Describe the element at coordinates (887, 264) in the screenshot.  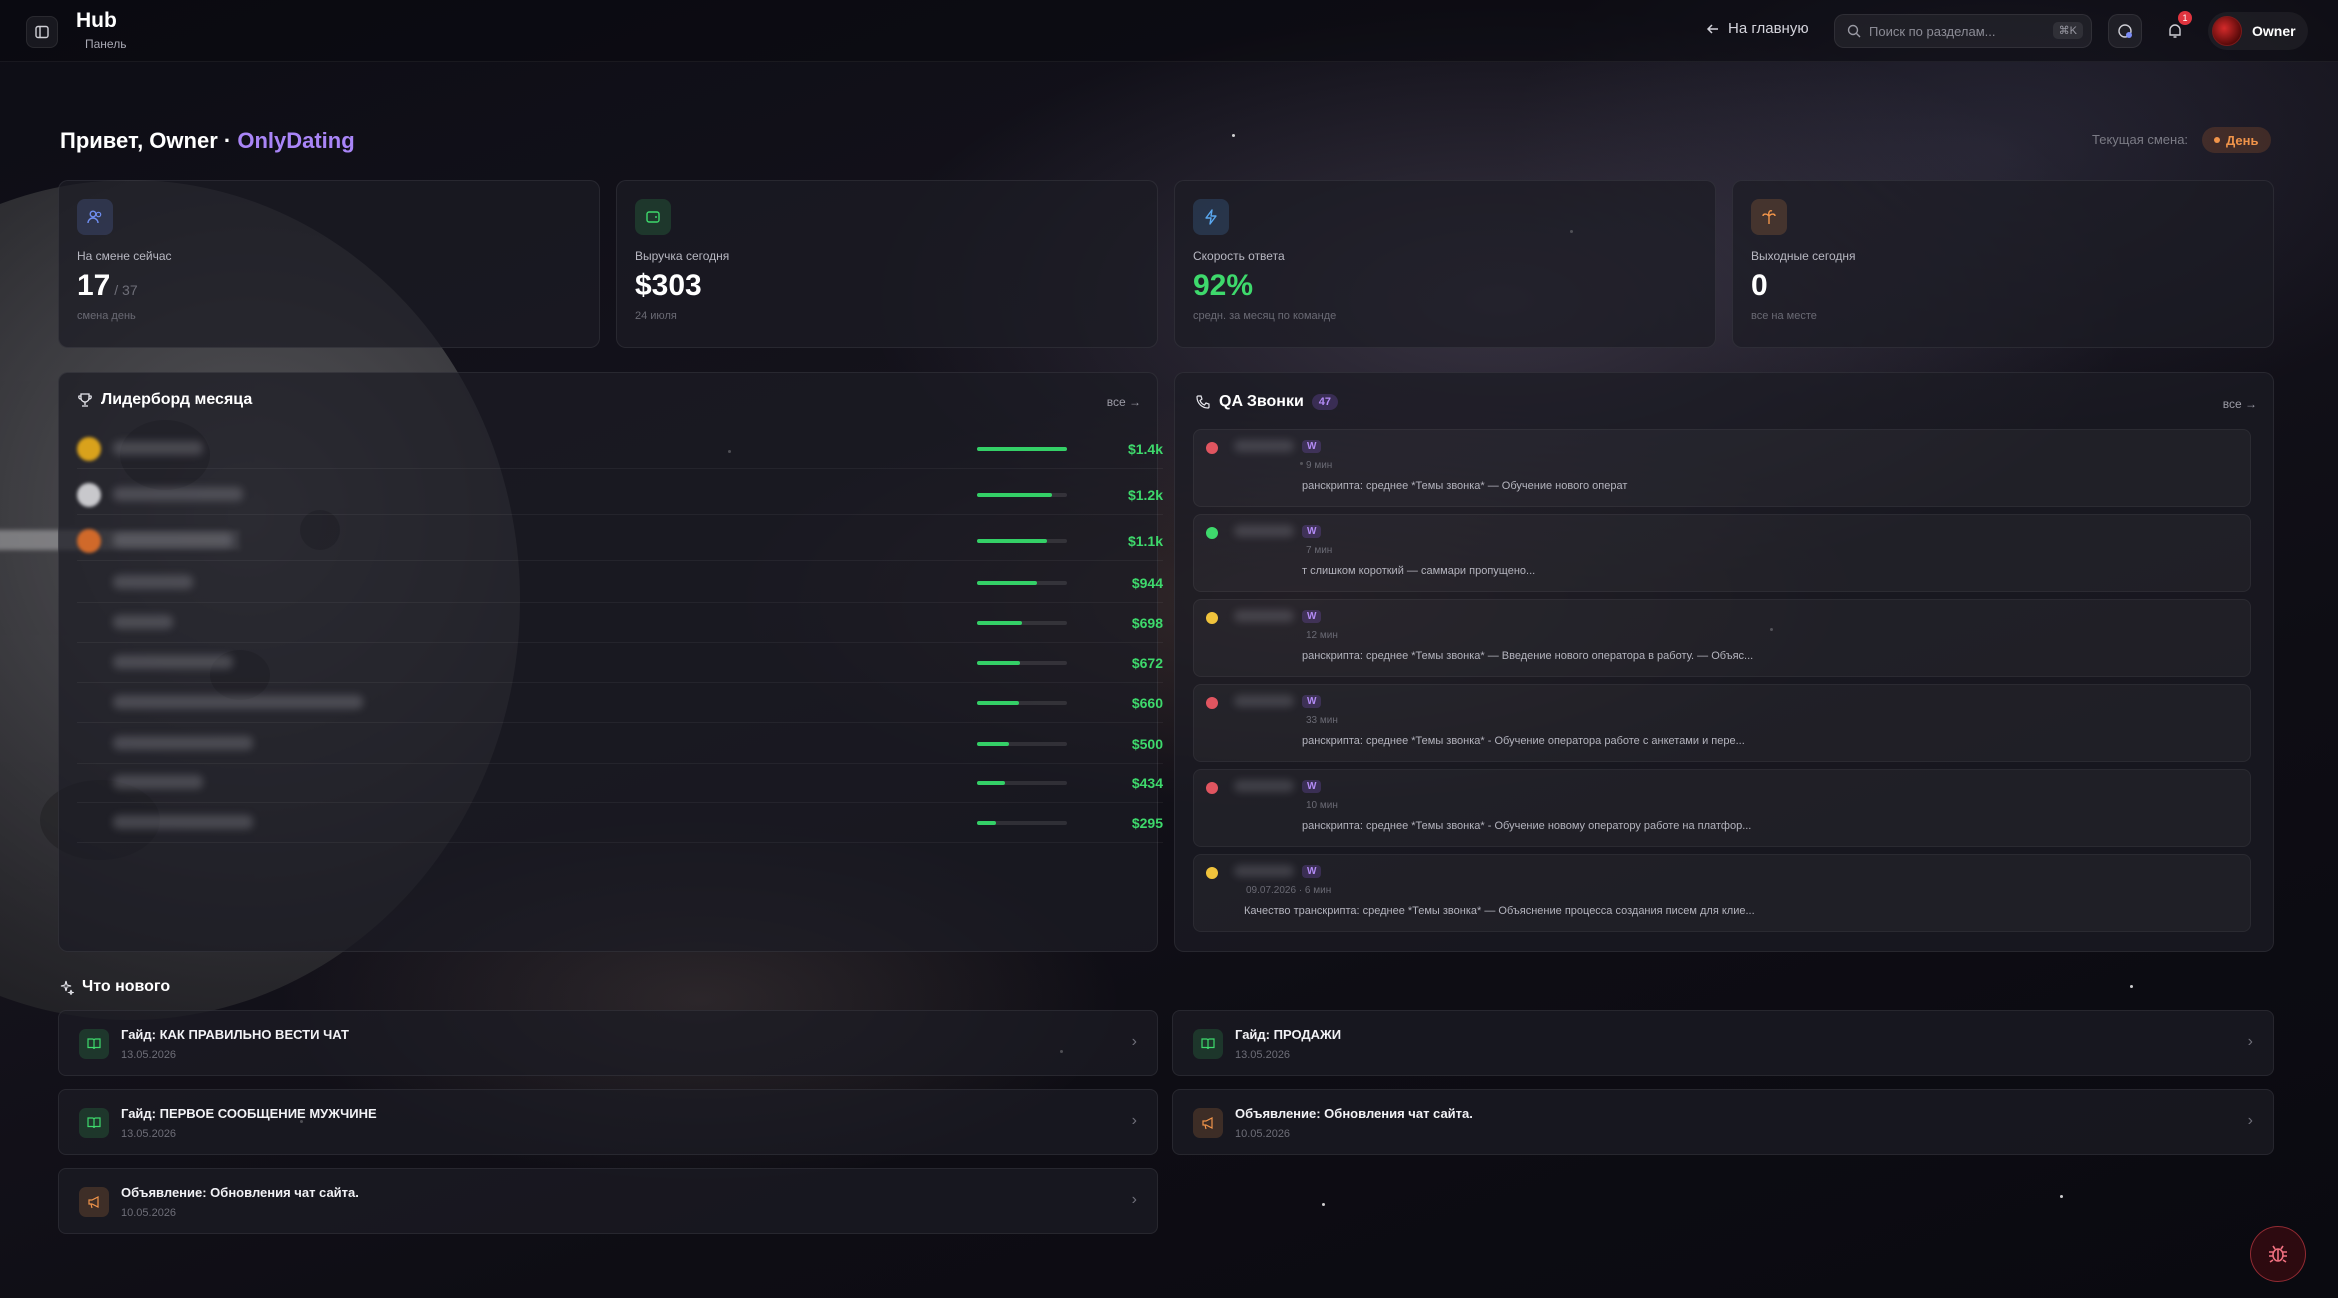
I see `stat-card-revenue: Выручка сегодня $303 24 июля` at that location.